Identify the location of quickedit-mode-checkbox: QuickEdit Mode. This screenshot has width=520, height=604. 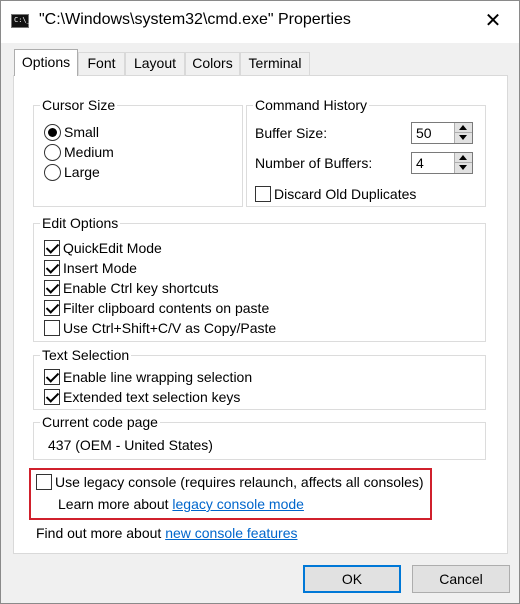
(103, 248).